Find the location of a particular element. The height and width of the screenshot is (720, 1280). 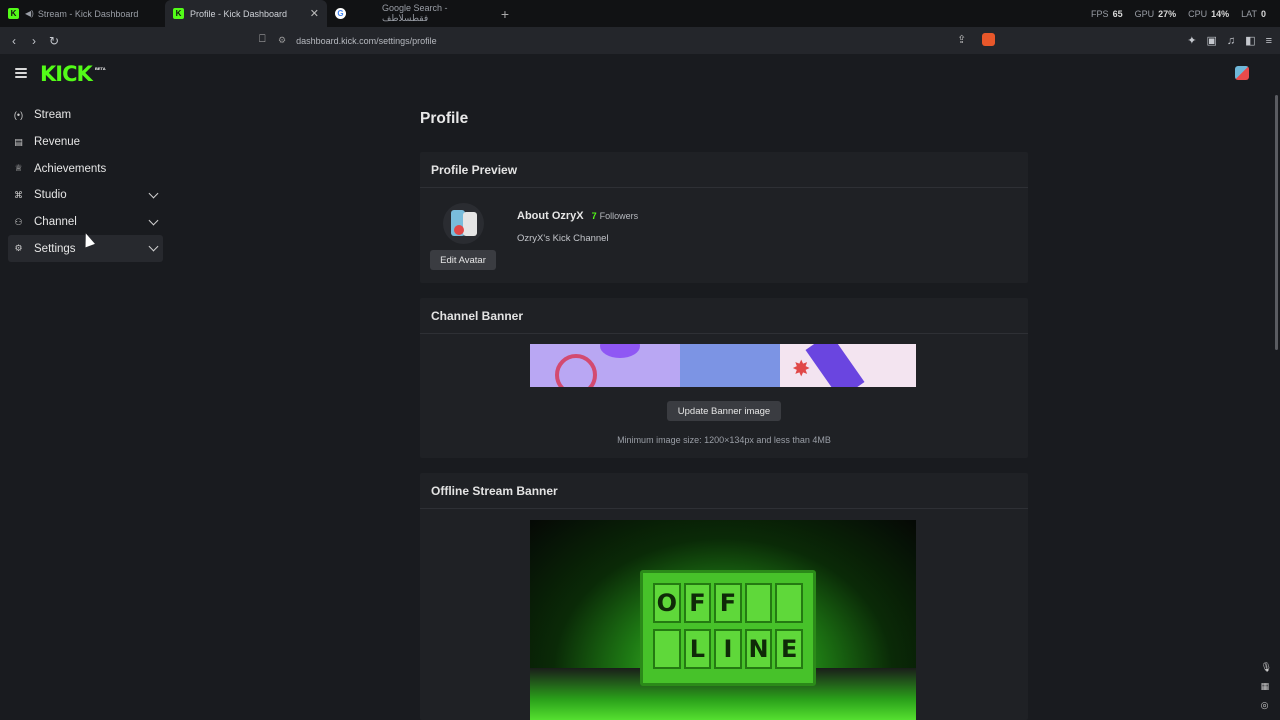

hamburger-menu-icon is located at coordinates (21, 73).